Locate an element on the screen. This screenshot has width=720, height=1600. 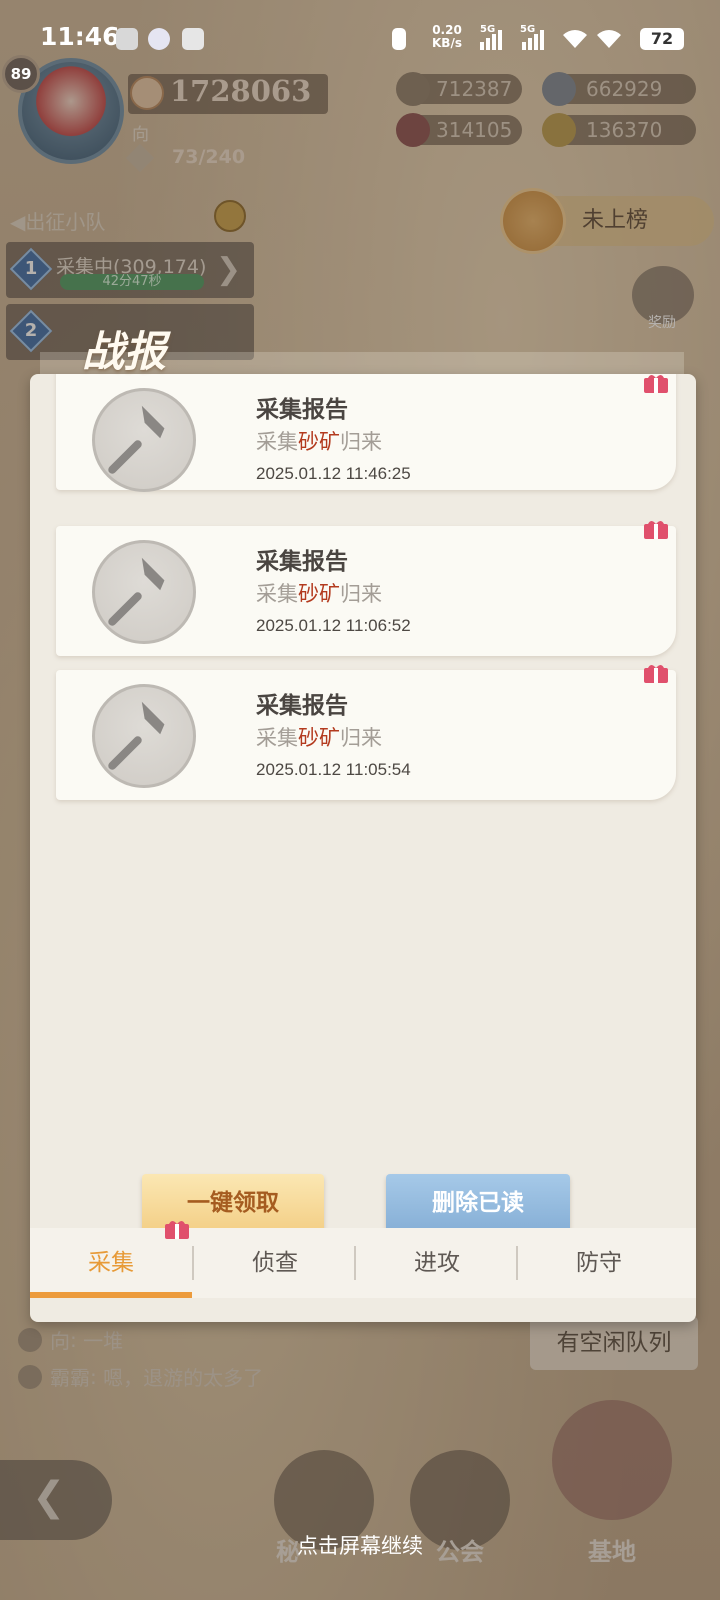
vibrate-icon is located at coordinates (399, 39).